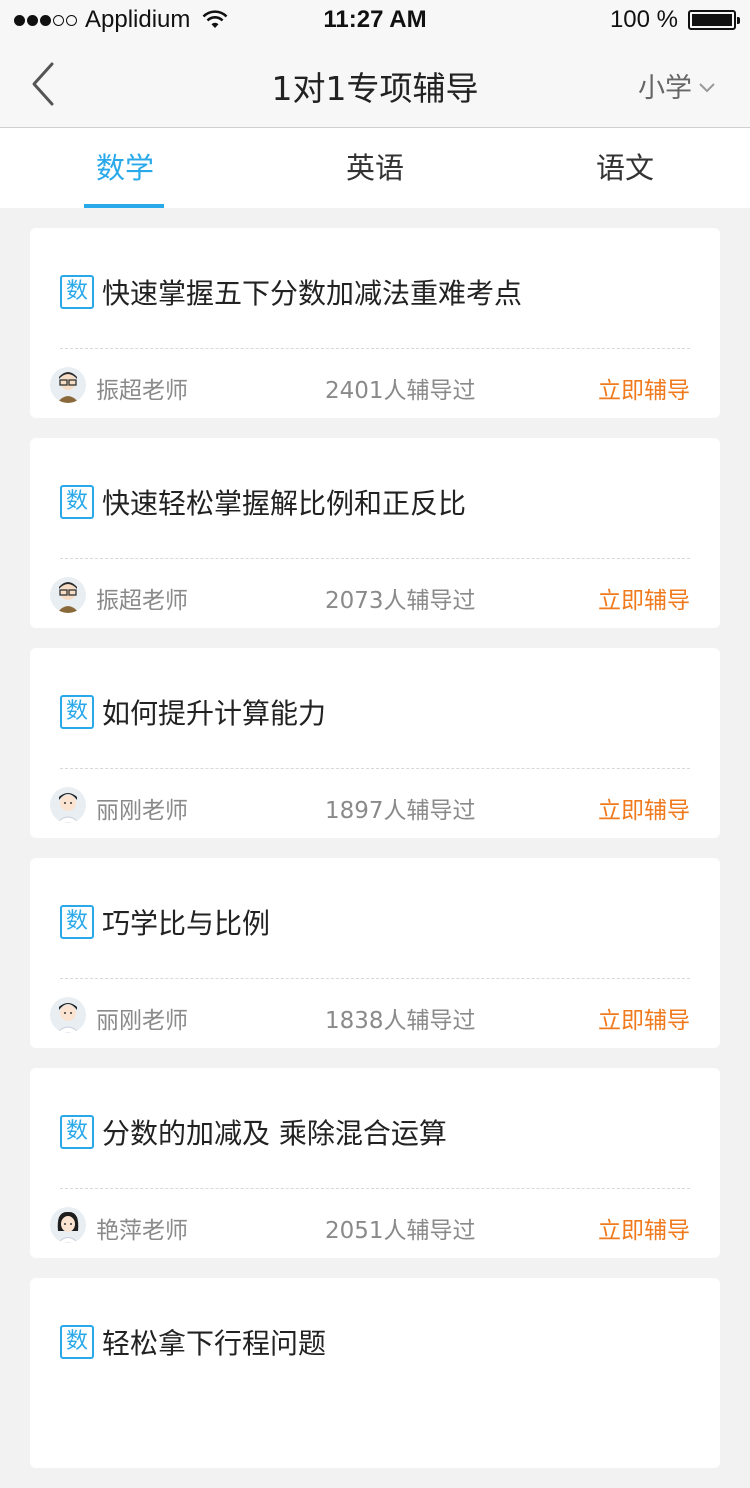  What do you see at coordinates (375, 20) in the screenshot?
I see `status-bar: Applidium 11:27 AM 100 %` at bounding box center [375, 20].